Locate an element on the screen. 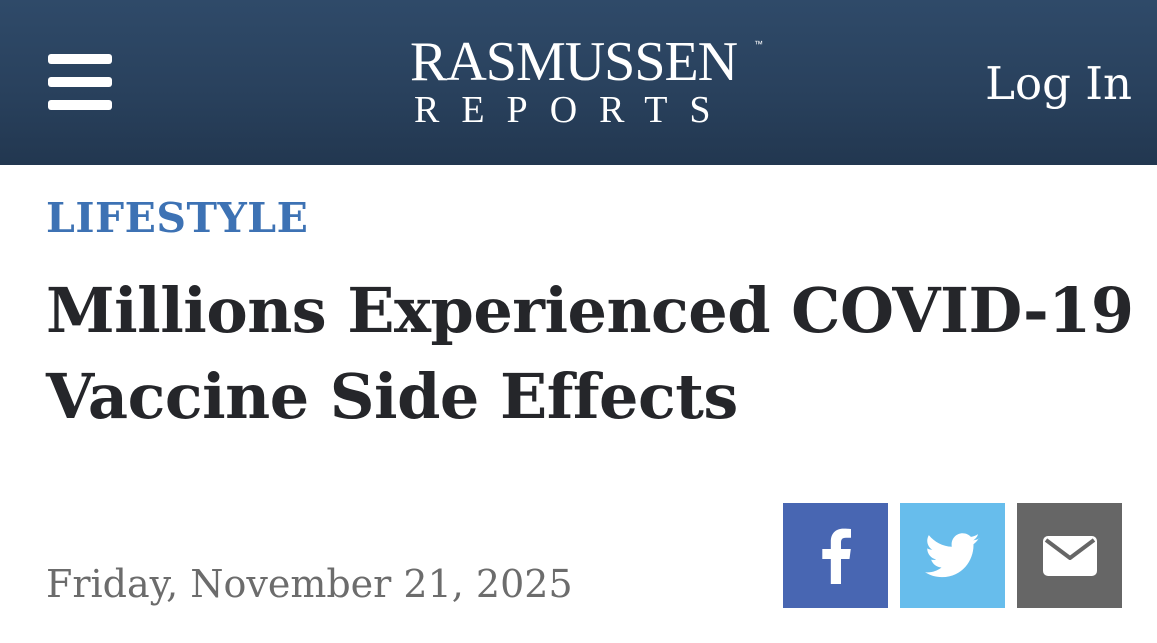  rasmussen-reports-logo: RASMUSSEN ™ REPORTS is located at coordinates (590, 84).